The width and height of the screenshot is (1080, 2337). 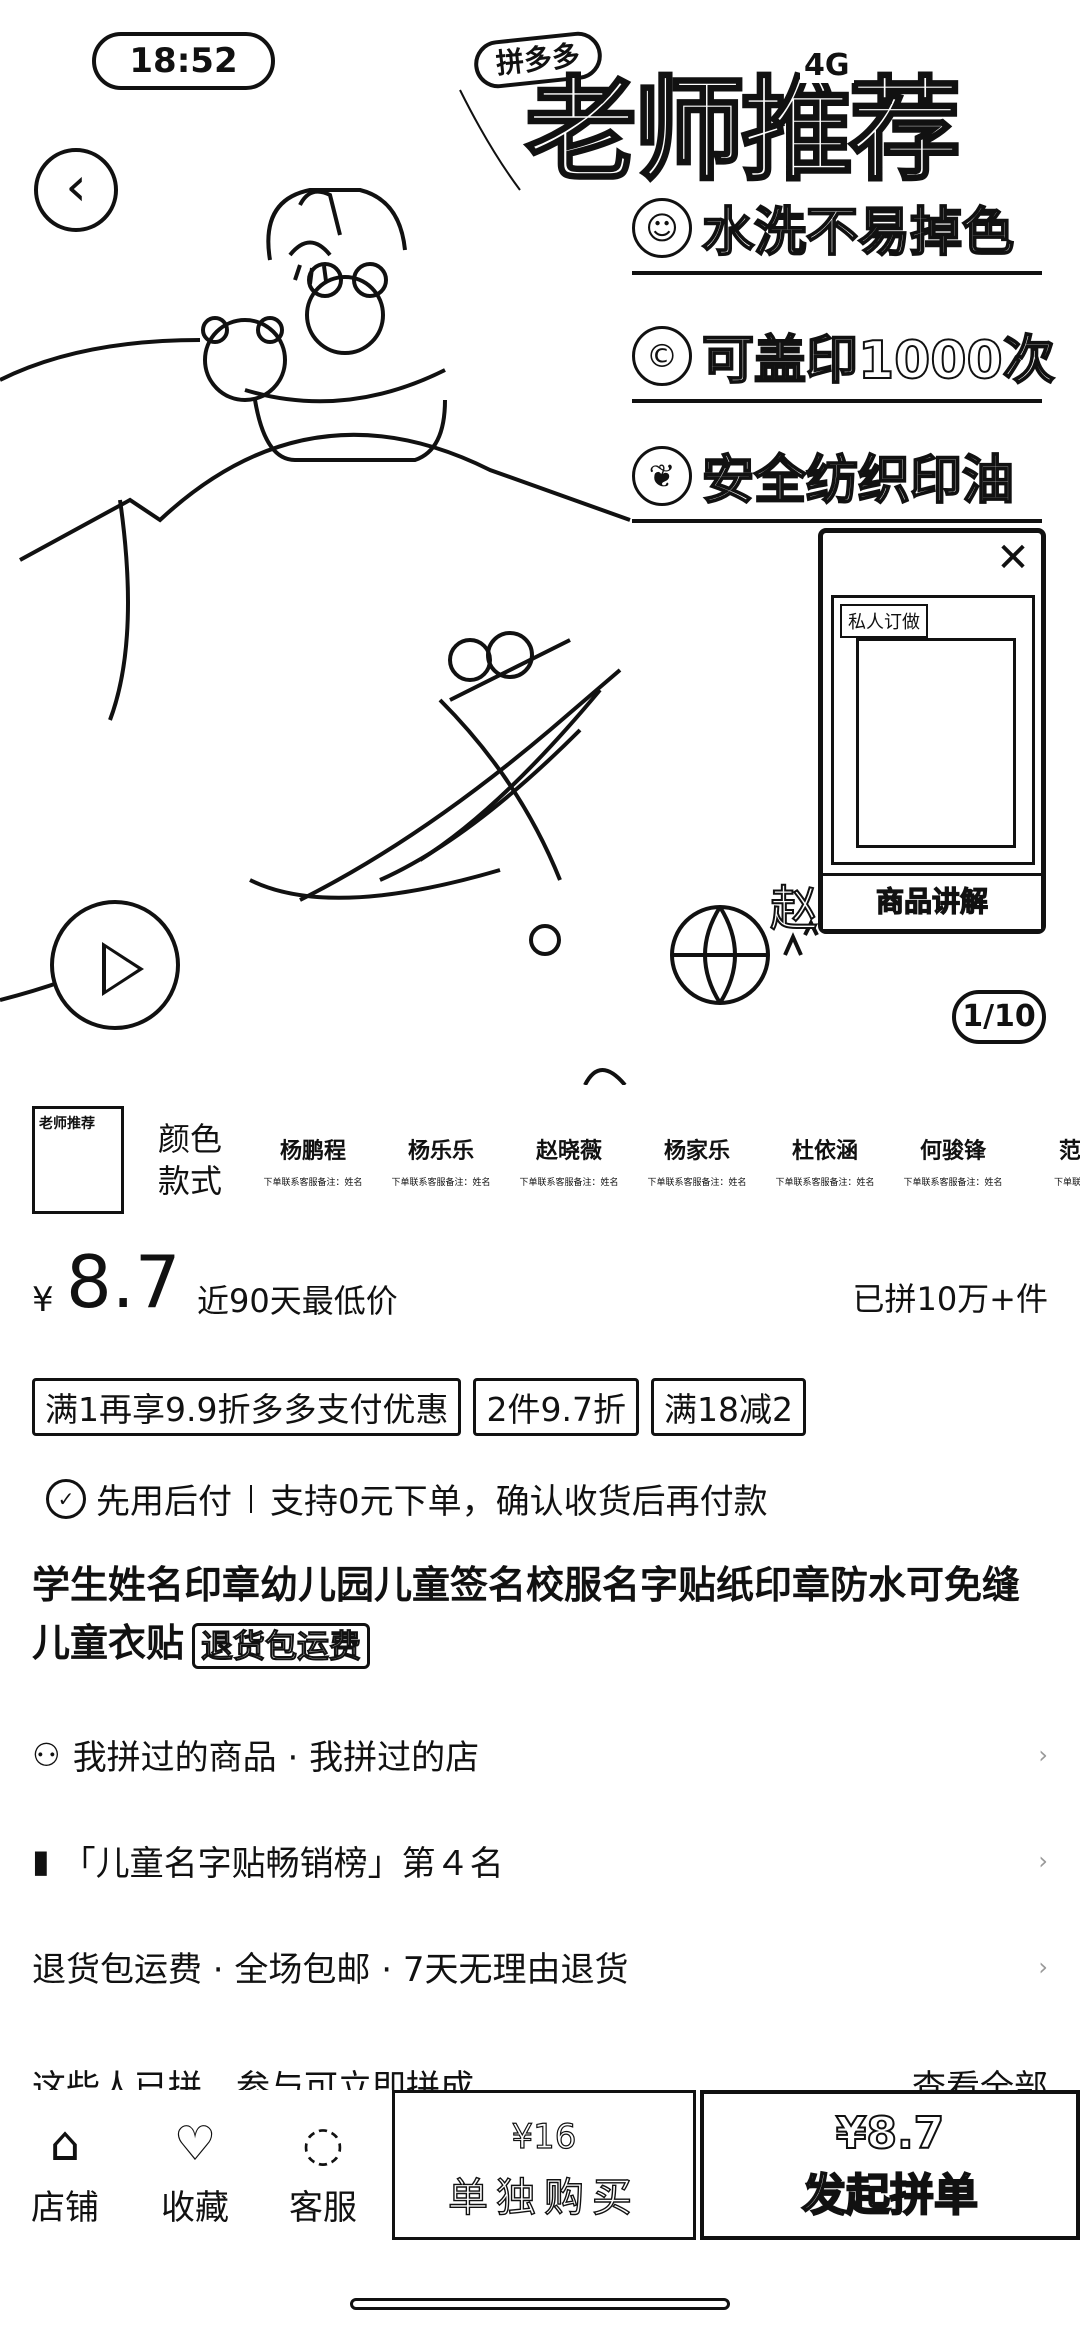 I want to click on shop-label: 店铺, so click(x=65, y=2208).